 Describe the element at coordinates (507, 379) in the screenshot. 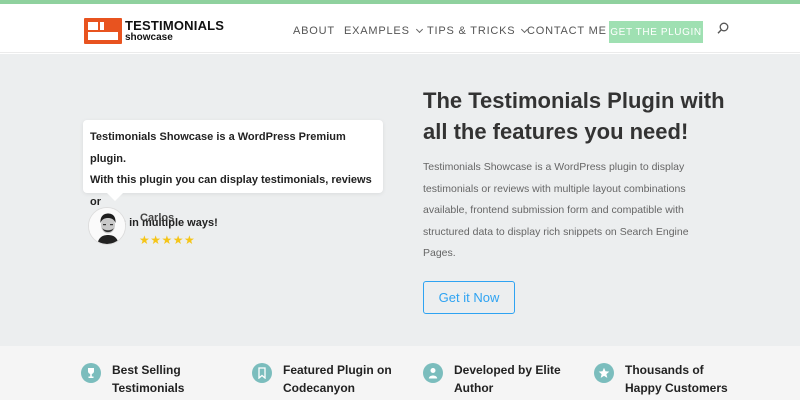

I see `feature-label: Developed by Elite Author` at that location.